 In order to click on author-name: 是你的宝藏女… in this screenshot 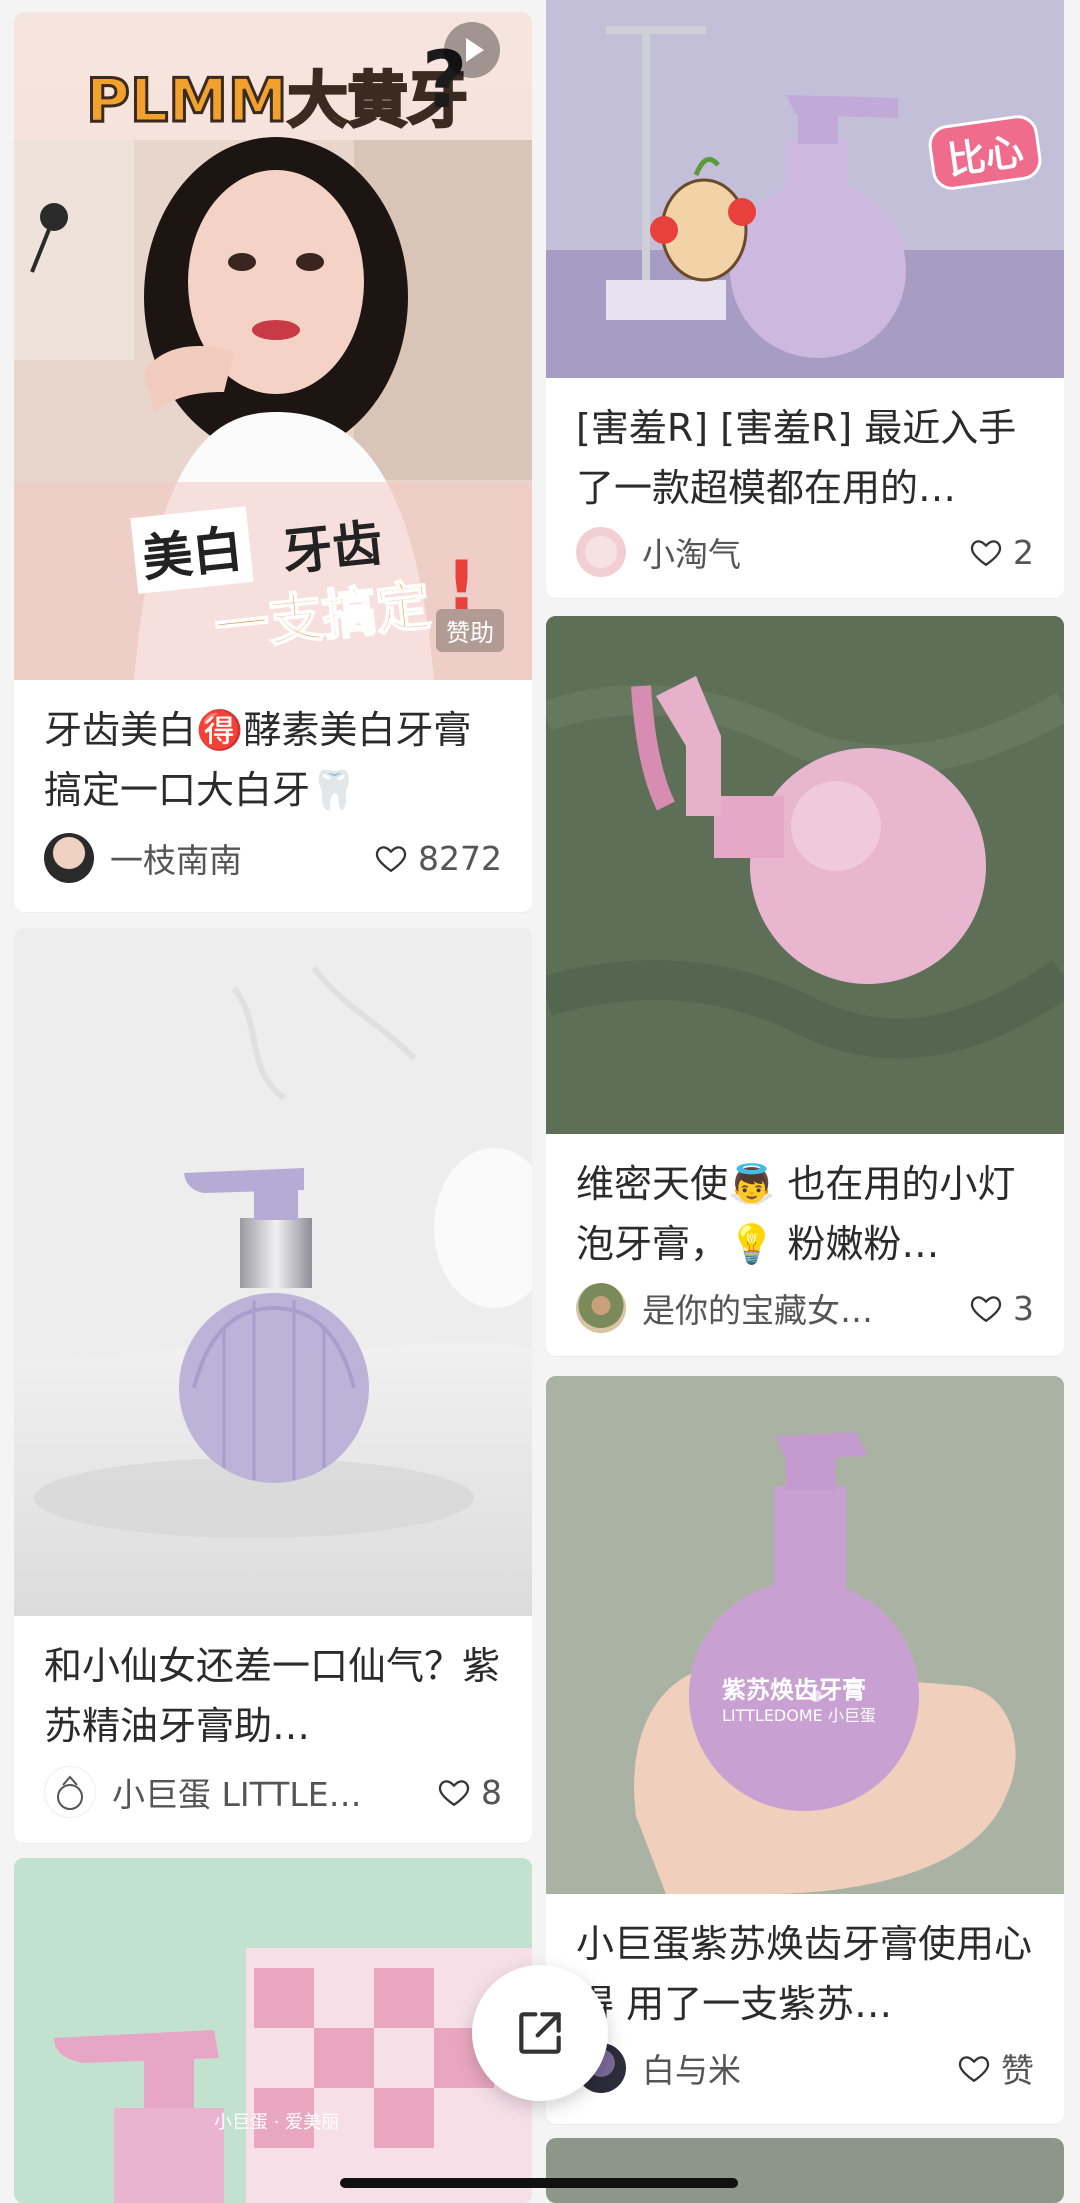, I will do `click(757, 1308)`.